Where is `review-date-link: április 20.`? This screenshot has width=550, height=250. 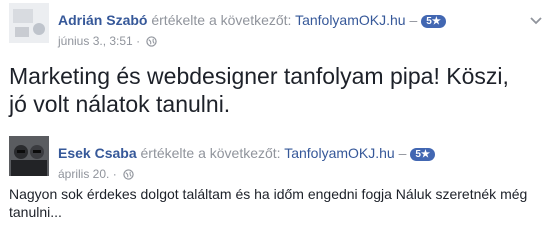 review-date-link: április 20. is located at coordinates (83, 174).